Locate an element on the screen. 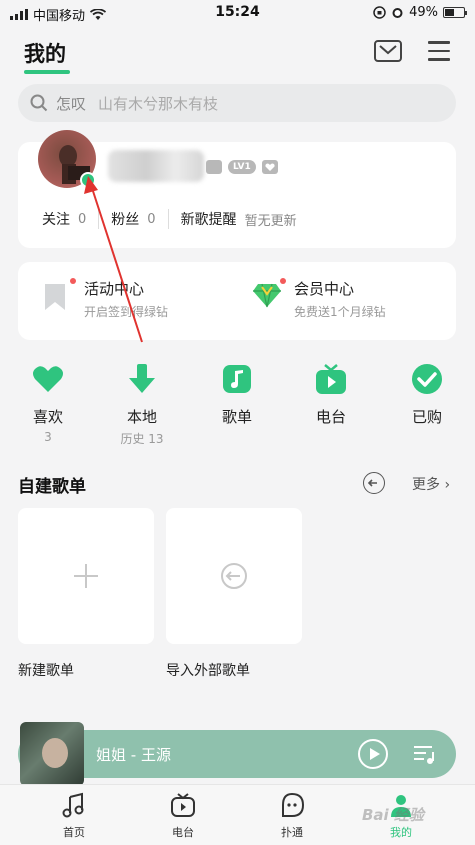 This screenshot has width=475, height=845. more-link: 更多 › is located at coordinates (431, 484).